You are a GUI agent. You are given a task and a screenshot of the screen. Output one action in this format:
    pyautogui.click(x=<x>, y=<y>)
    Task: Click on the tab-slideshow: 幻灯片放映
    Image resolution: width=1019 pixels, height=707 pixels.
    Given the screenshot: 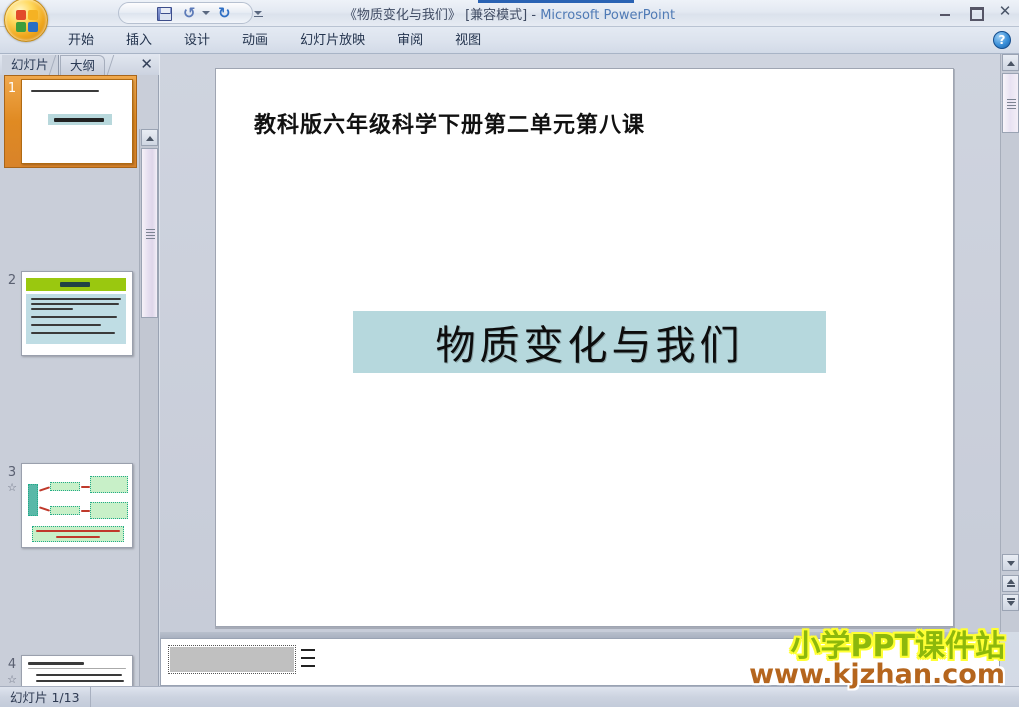 What is the action you would take?
    pyautogui.click(x=332, y=40)
    